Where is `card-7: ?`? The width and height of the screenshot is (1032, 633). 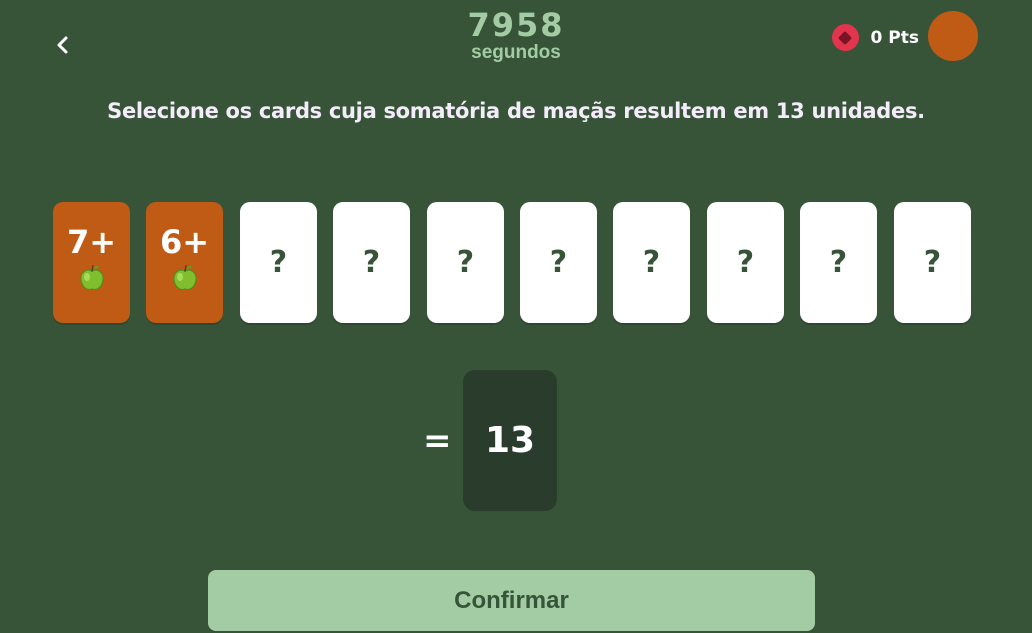
card-7: ? is located at coordinates (651, 262).